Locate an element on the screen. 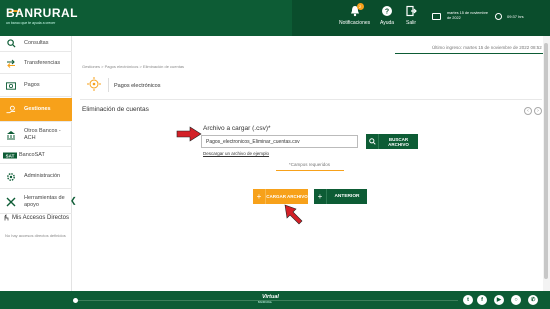 This screenshot has height=309, width=550. upload-file-button: + CARGAR ARCHIVO is located at coordinates (280, 196).